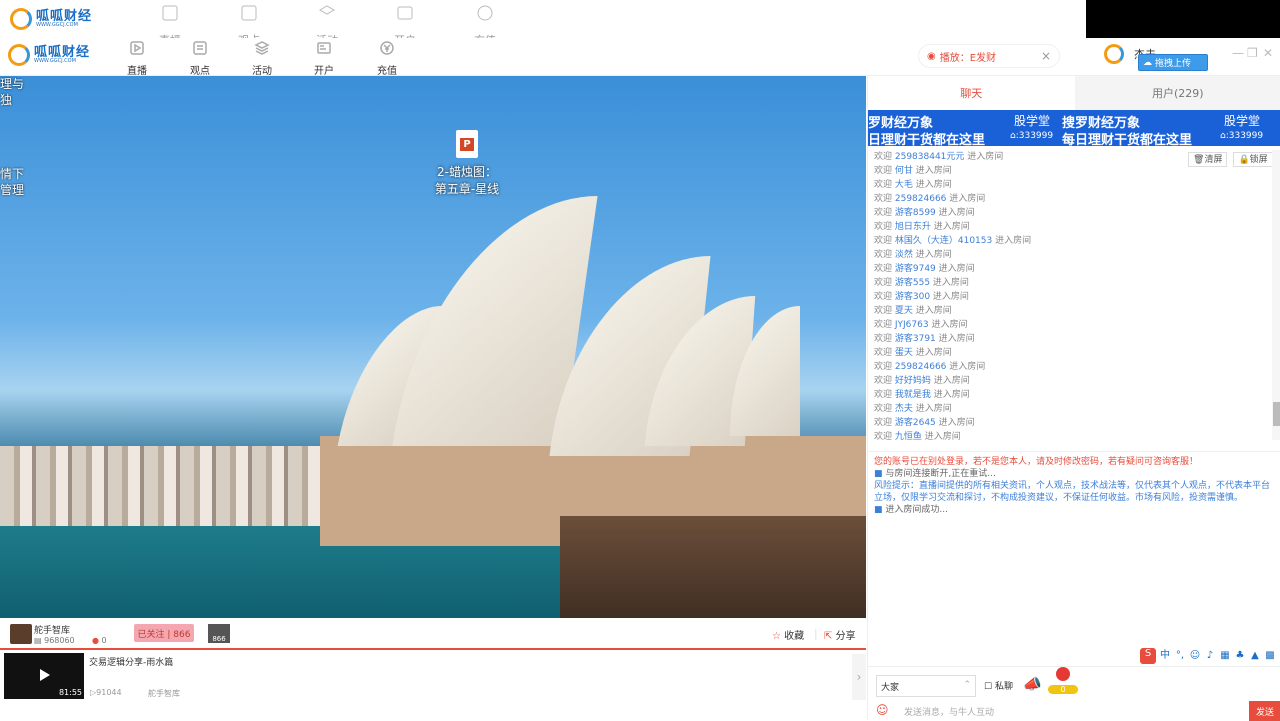  Describe the element at coordinates (1210, 656) in the screenshot. I see `mic-icon: ♪` at that location.